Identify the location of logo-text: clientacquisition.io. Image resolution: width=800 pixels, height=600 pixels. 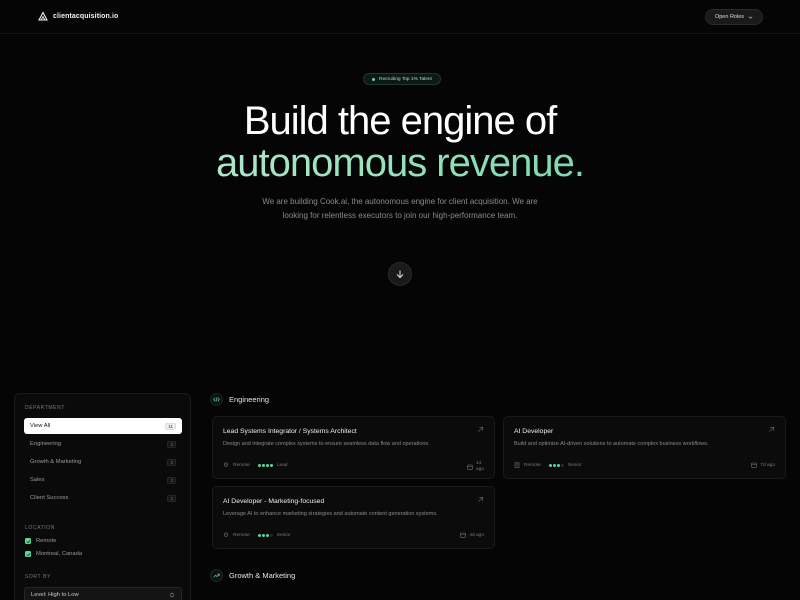
(86, 16).